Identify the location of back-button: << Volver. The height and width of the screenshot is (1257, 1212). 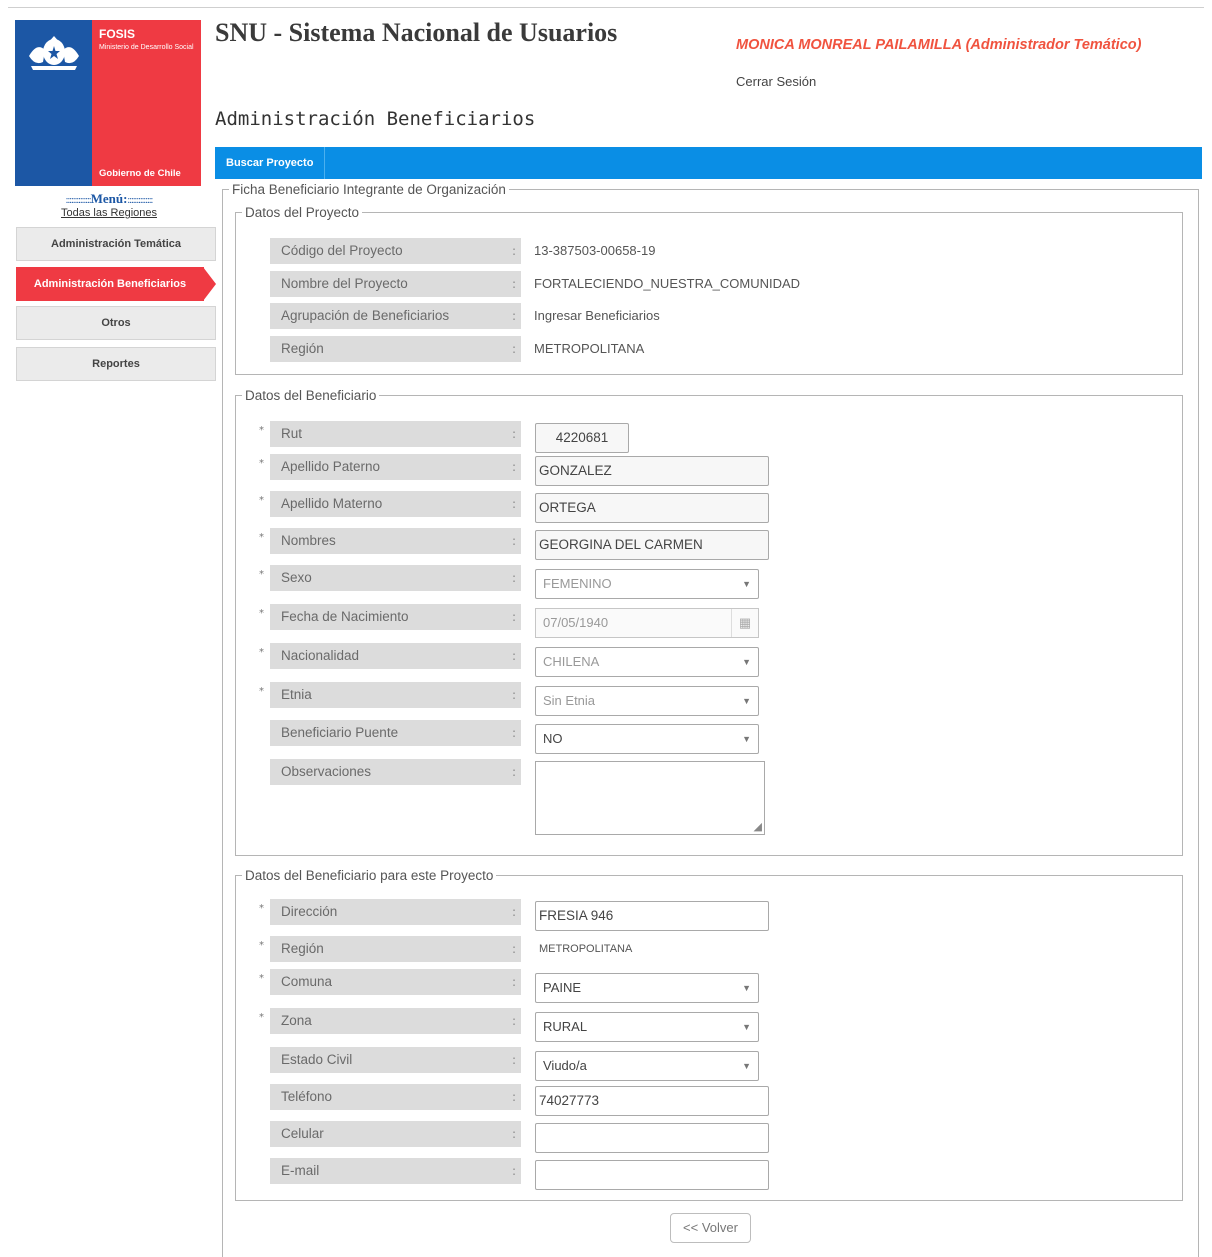
(710, 1228).